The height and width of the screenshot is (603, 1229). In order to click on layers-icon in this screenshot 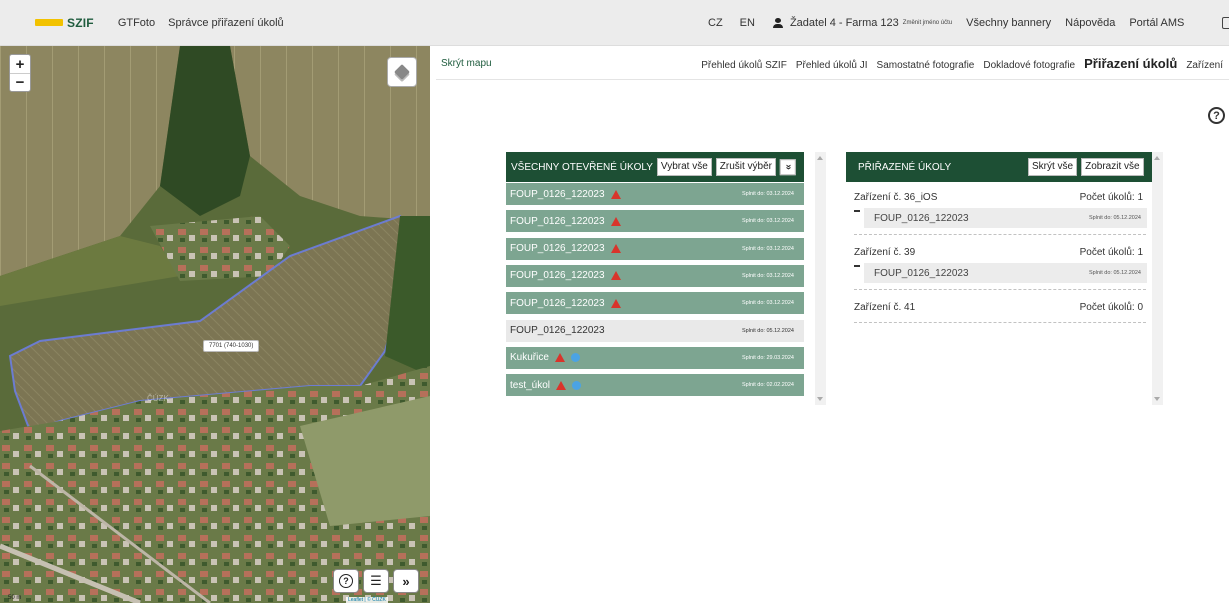, I will do `click(402, 72)`.